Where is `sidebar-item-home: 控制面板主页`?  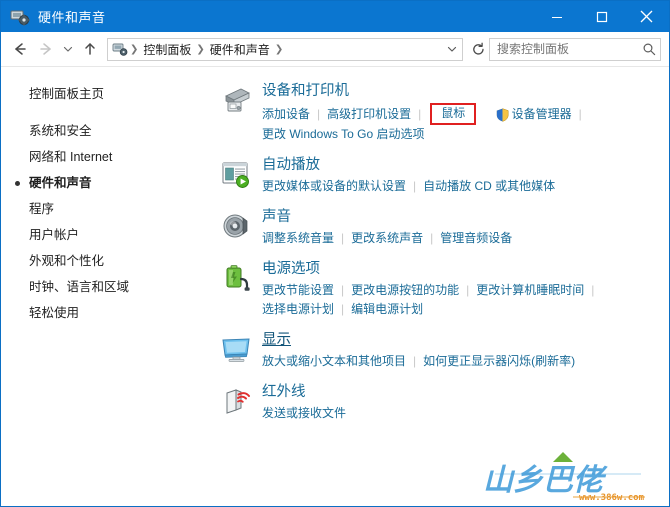 sidebar-item-home: 控制面板主页 is located at coordinates (106, 99).